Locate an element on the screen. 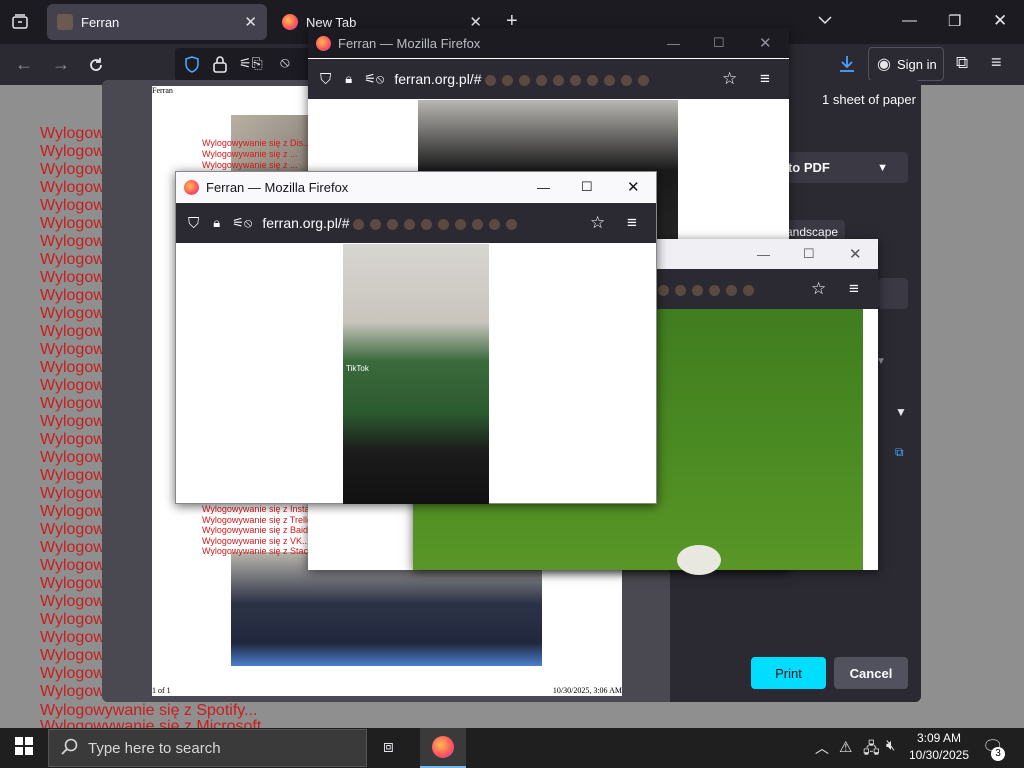  notification-center-button: 🗨︎ 3 is located at coordinates (993, 749).